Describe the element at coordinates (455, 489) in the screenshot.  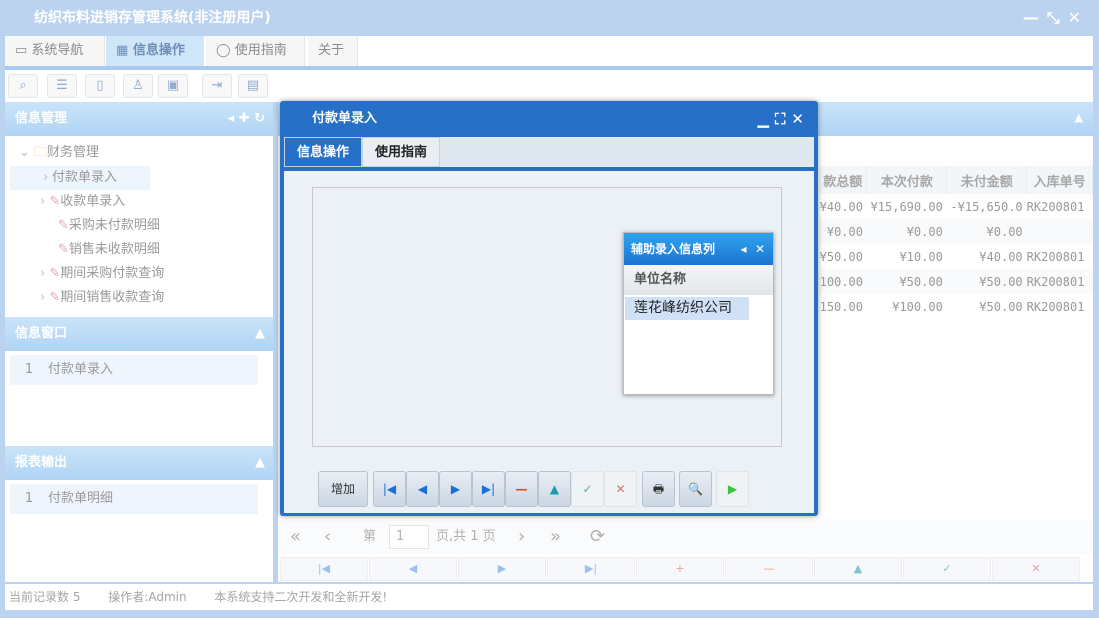
I see `next-button: ▶` at that location.